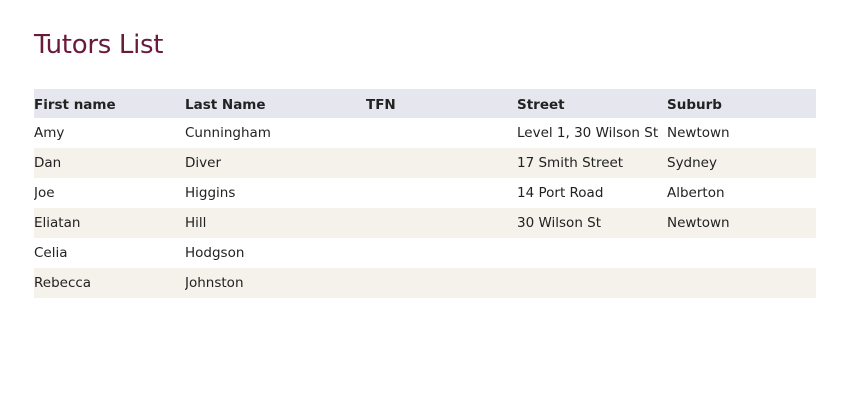  Describe the element at coordinates (741, 103) in the screenshot. I see `column-header-suburb: Suburb` at that location.